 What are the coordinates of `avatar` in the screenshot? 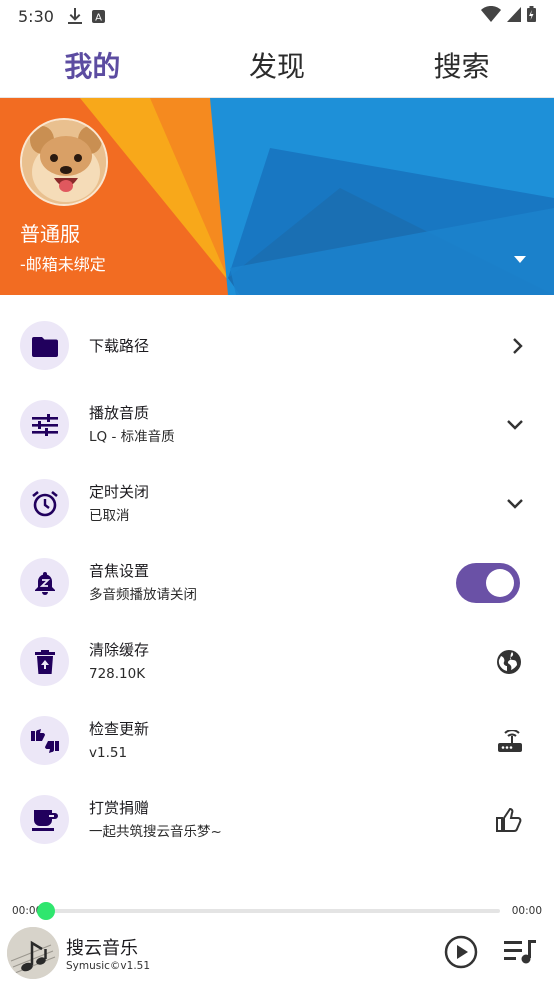 It's located at (64, 162).